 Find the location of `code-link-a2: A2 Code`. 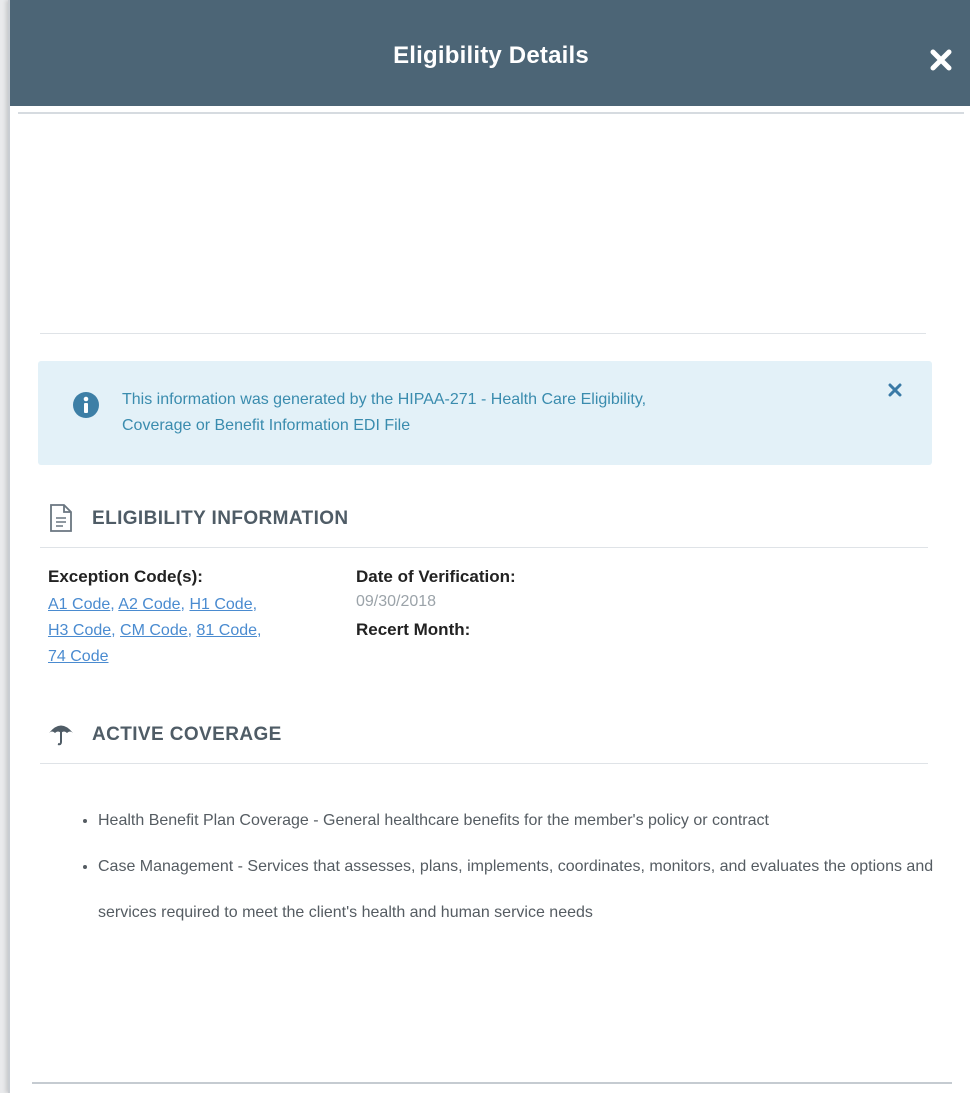

code-link-a2: A2 Code is located at coordinates (149, 604).